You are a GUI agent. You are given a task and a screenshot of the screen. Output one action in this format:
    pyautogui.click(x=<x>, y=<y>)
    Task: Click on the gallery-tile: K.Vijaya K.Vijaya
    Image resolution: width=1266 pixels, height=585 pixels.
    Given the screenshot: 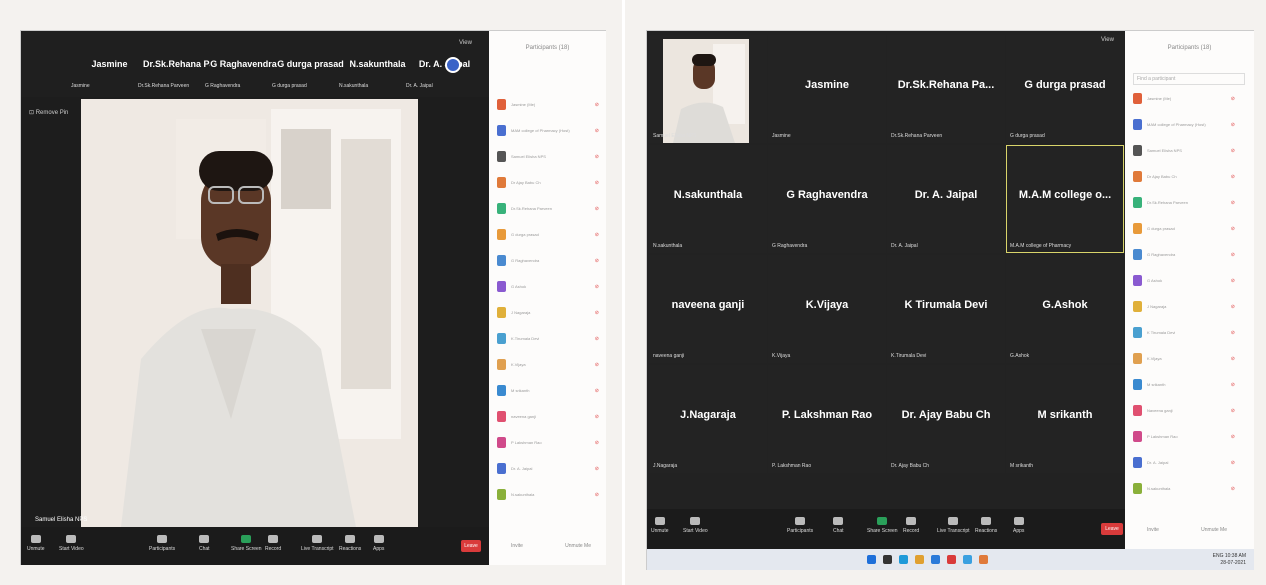 What is the action you would take?
    pyautogui.click(x=827, y=309)
    